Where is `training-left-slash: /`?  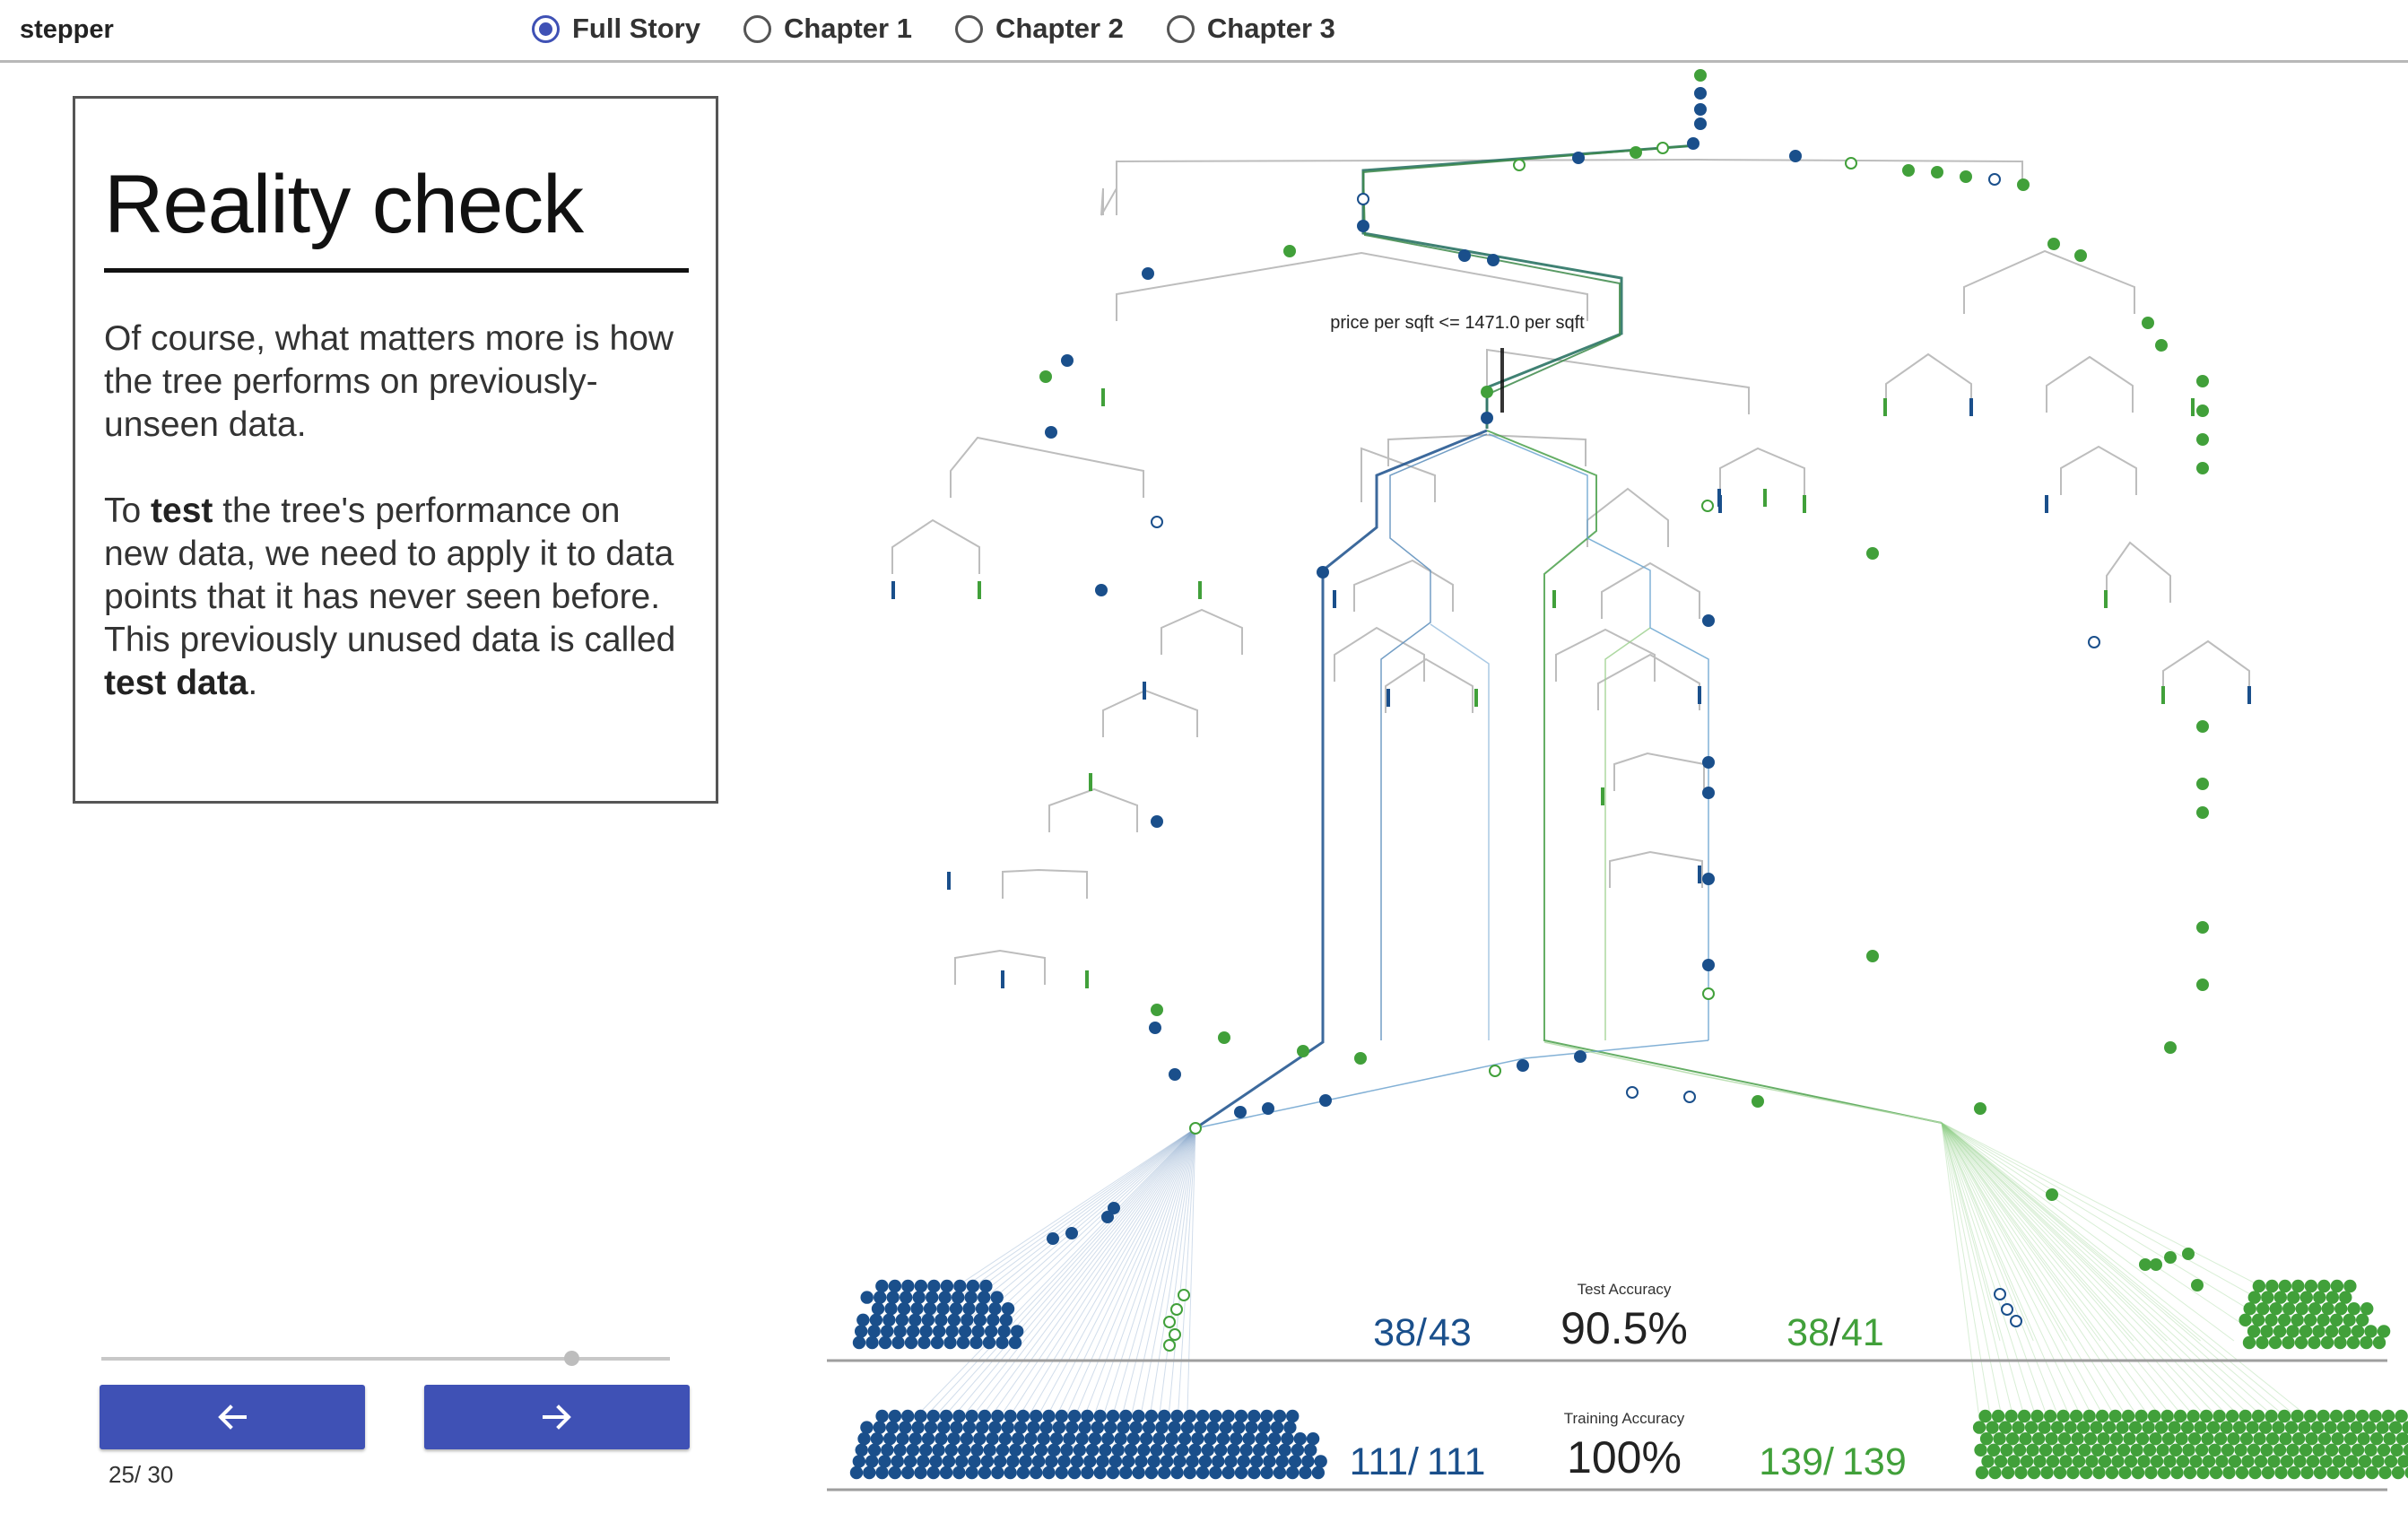 training-left-slash: / is located at coordinates (1414, 1461).